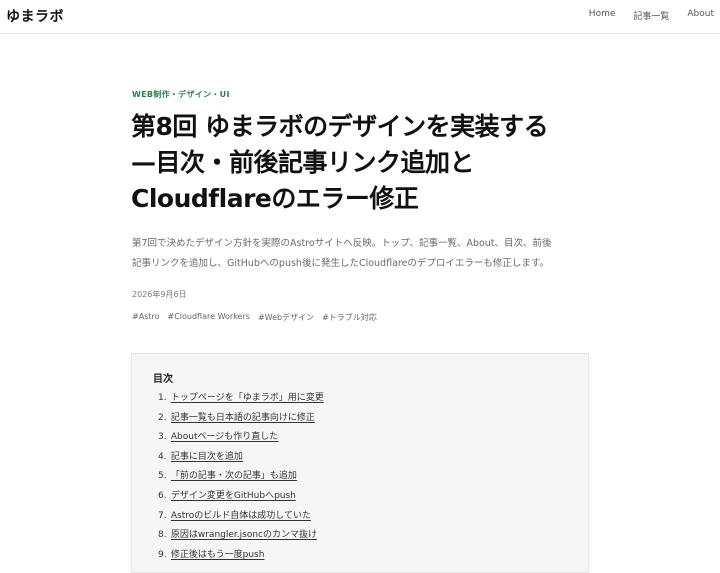 Image resolution: width=720 pixels, height=573 pixels. What do you see at coordinates (233, 496) in the screenshot?
I see `toc-link: デザイン変更をGitHubへpush` at bounding box center [233, 496].